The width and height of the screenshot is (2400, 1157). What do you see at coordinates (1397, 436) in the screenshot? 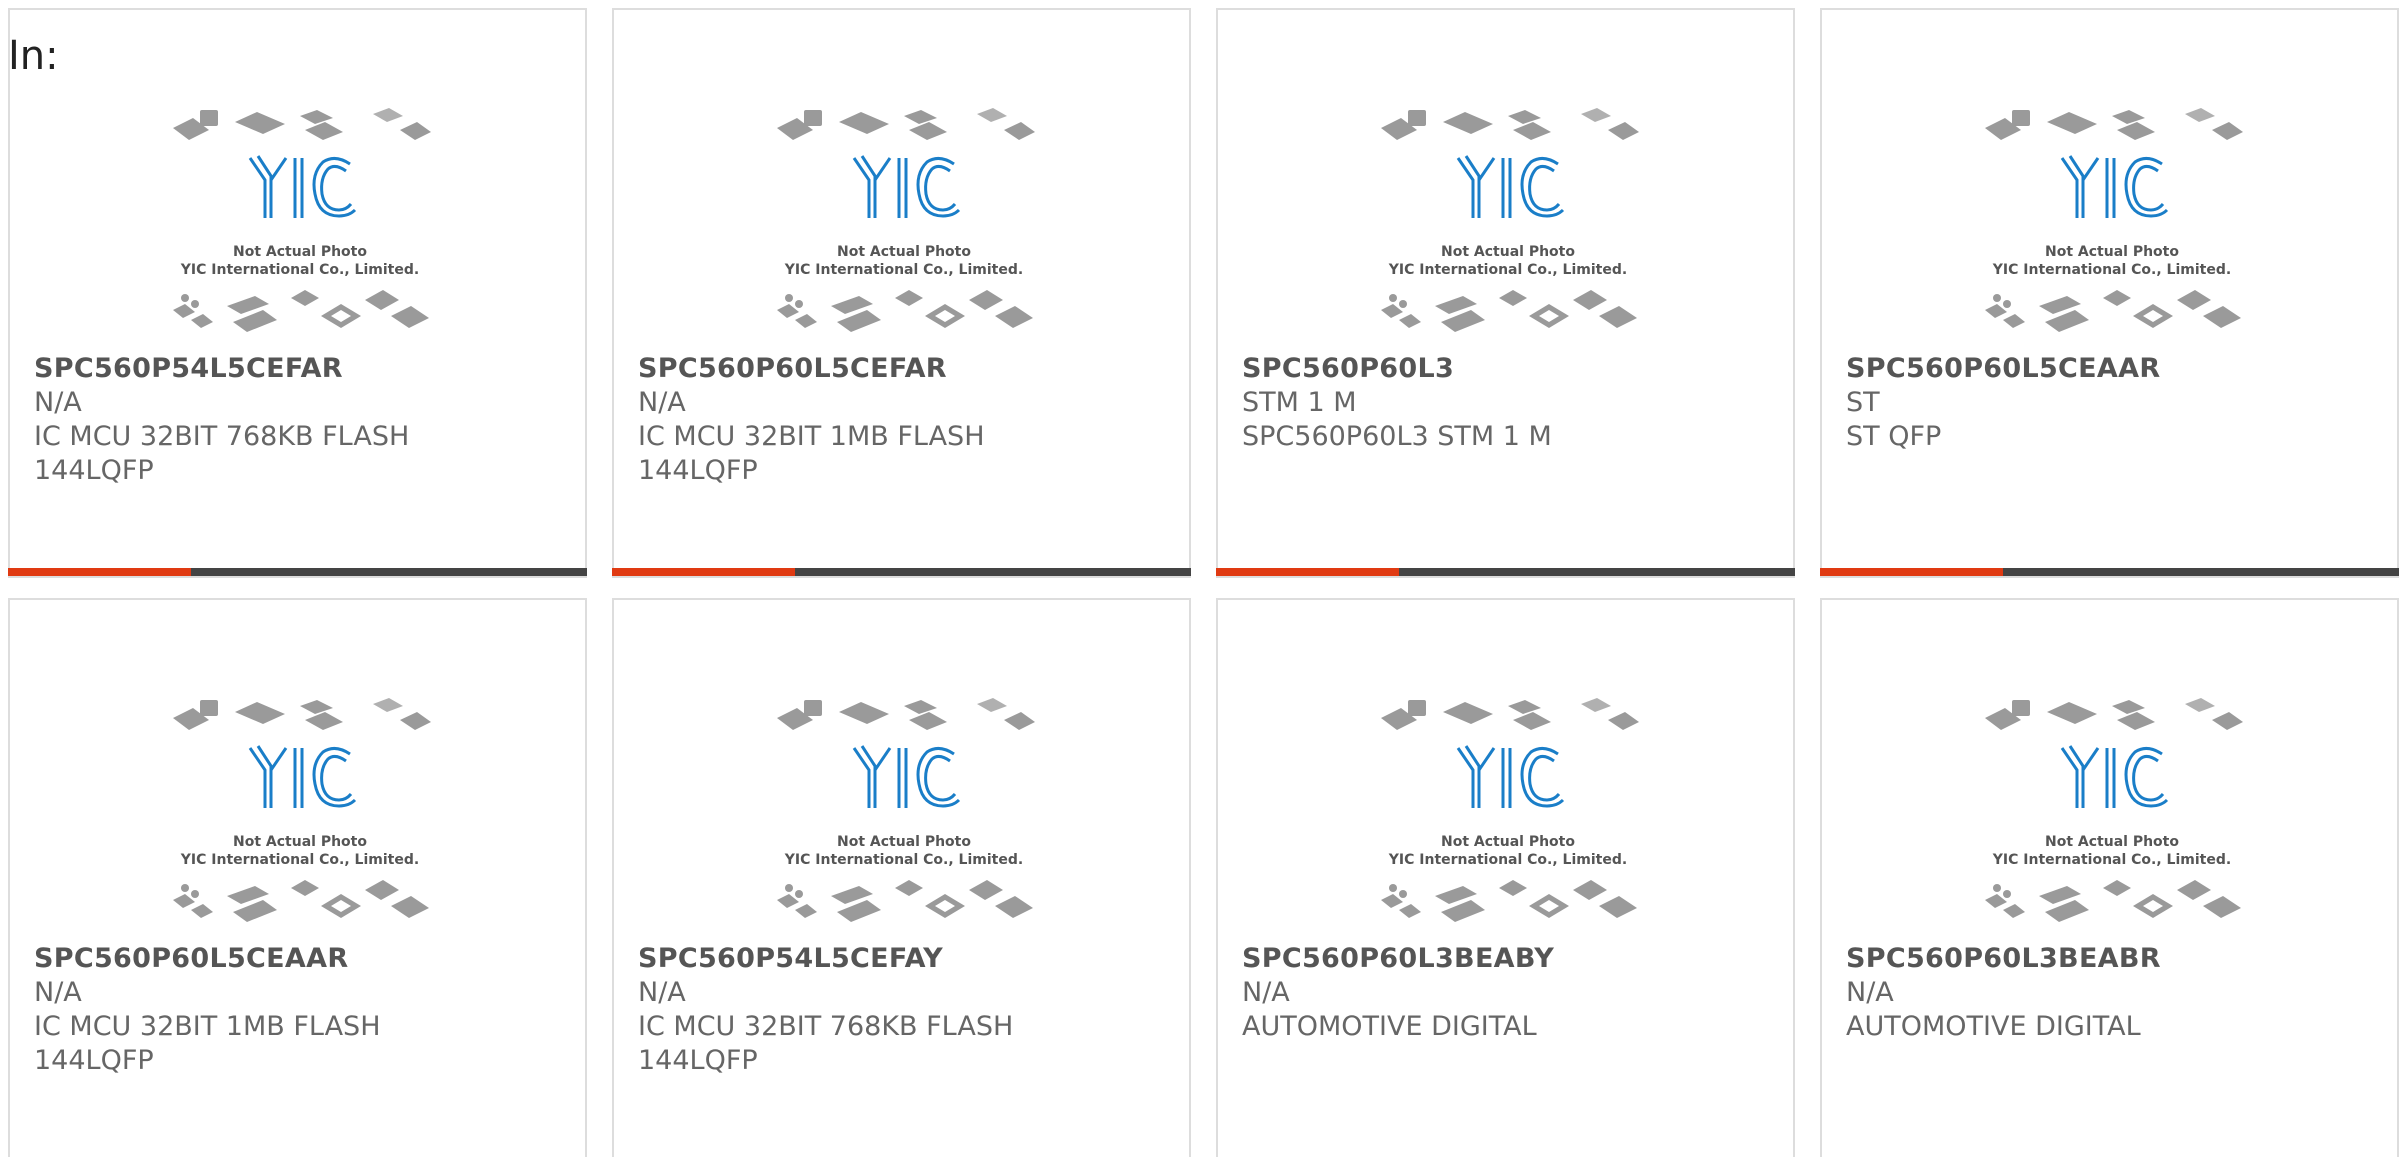
I see `description: SPC560P60L3 STM 1 M` at bounding box center [1397, 436].